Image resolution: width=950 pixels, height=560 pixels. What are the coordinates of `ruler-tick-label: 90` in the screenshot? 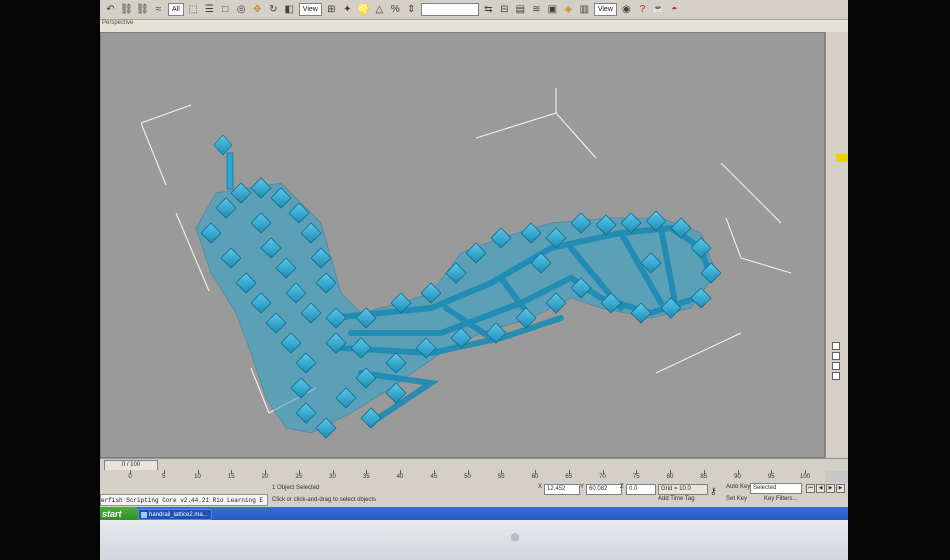 It's located at (737, 477).